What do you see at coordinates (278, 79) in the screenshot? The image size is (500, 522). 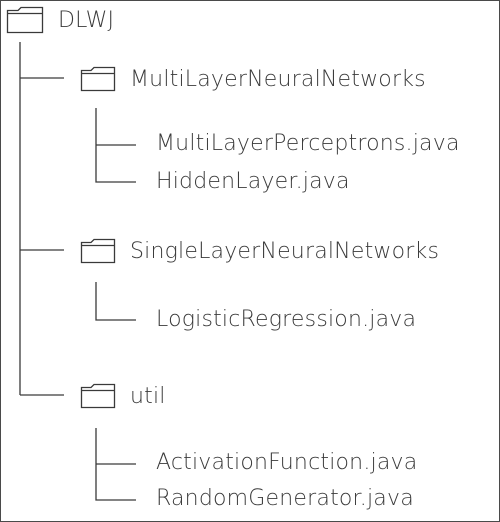 I see `folder-label: MultiLayerNeuralNetworks` at bounding box center [278, 79].